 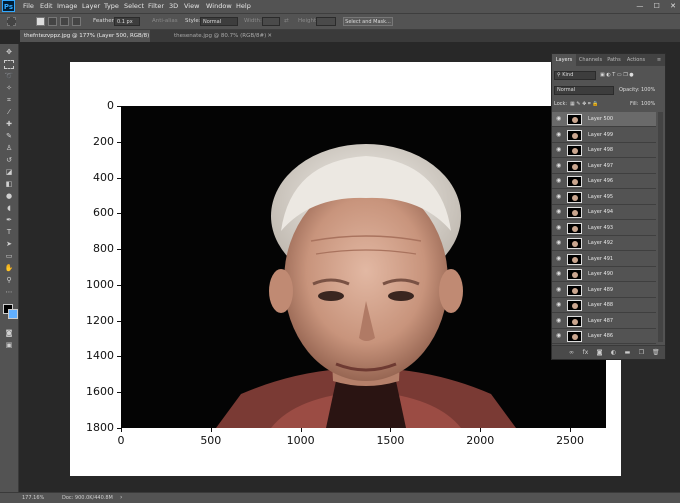 What do you see at coordinates (11, 21) in the screenshot?
I see `marquee-preset-icon` at bounding box center [11, 21].